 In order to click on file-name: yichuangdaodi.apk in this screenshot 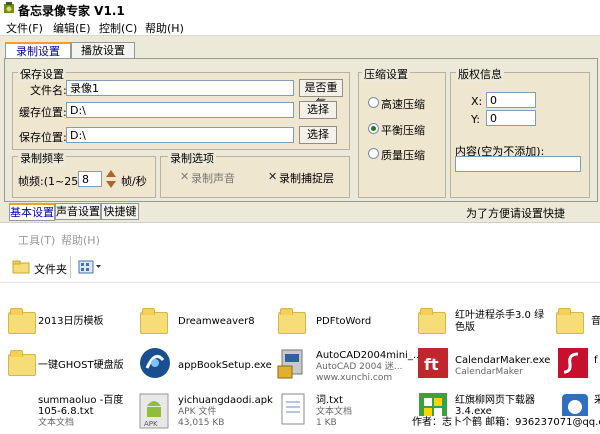, I will do `click(225, 401)`.